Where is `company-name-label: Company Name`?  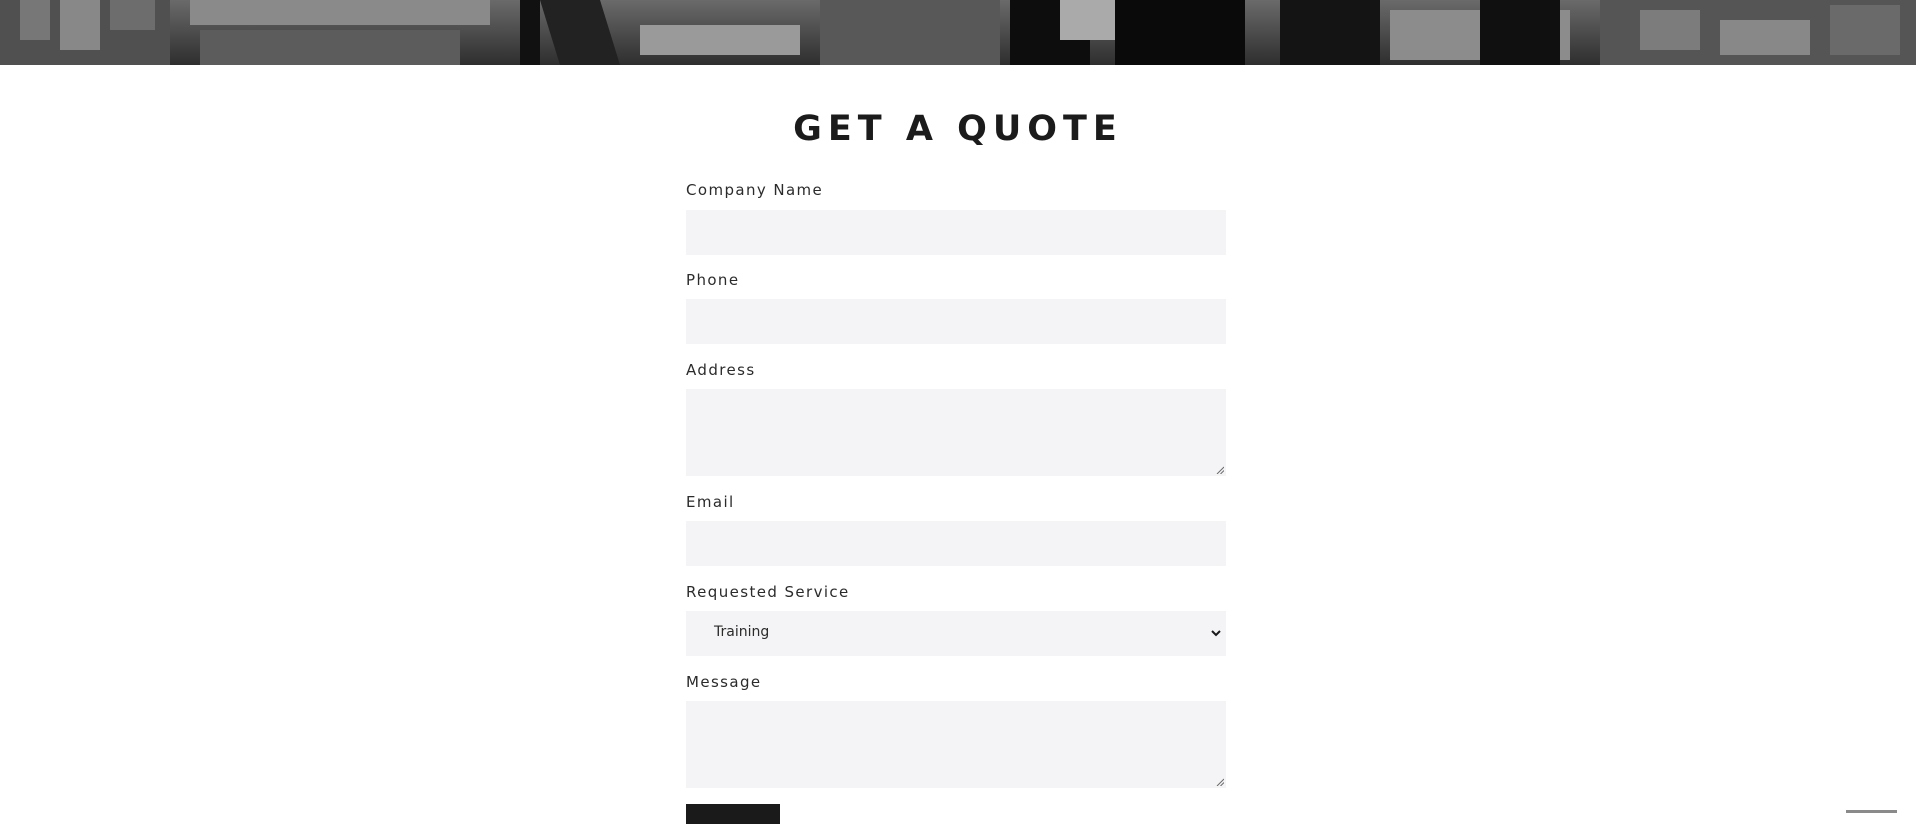 company-name-label: Company Name is located at coordinates (755, 190).